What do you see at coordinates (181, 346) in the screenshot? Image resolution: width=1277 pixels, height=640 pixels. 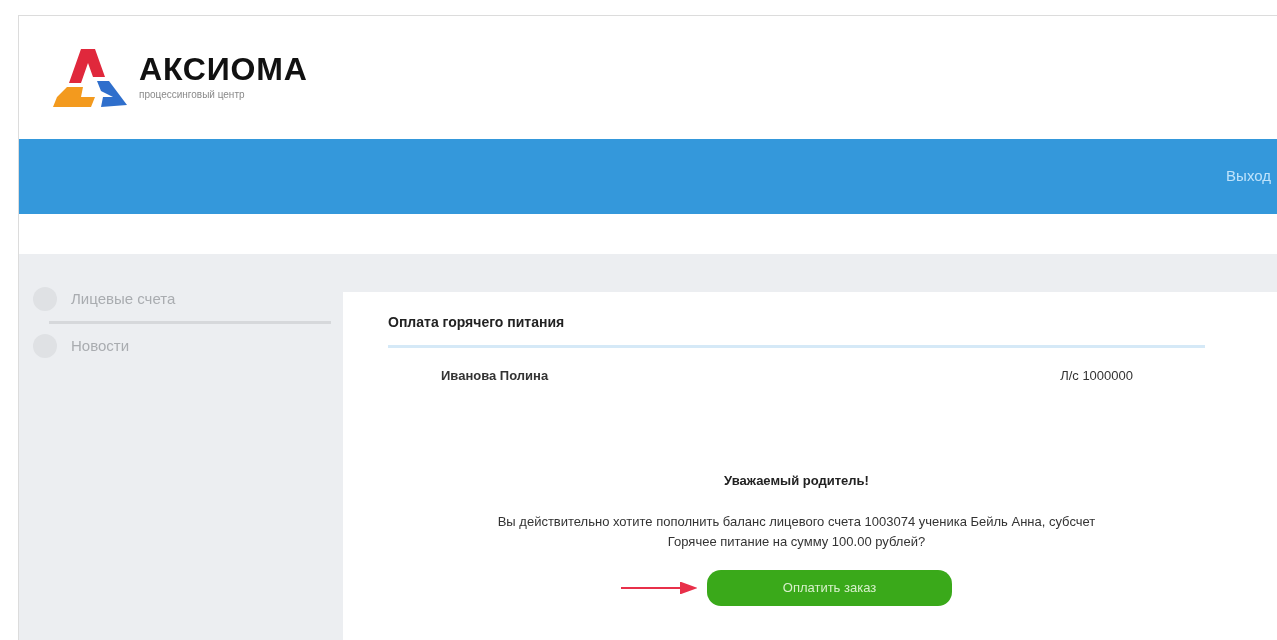 I see `sidebar-item: Новости` at bounding box center [181, 346].